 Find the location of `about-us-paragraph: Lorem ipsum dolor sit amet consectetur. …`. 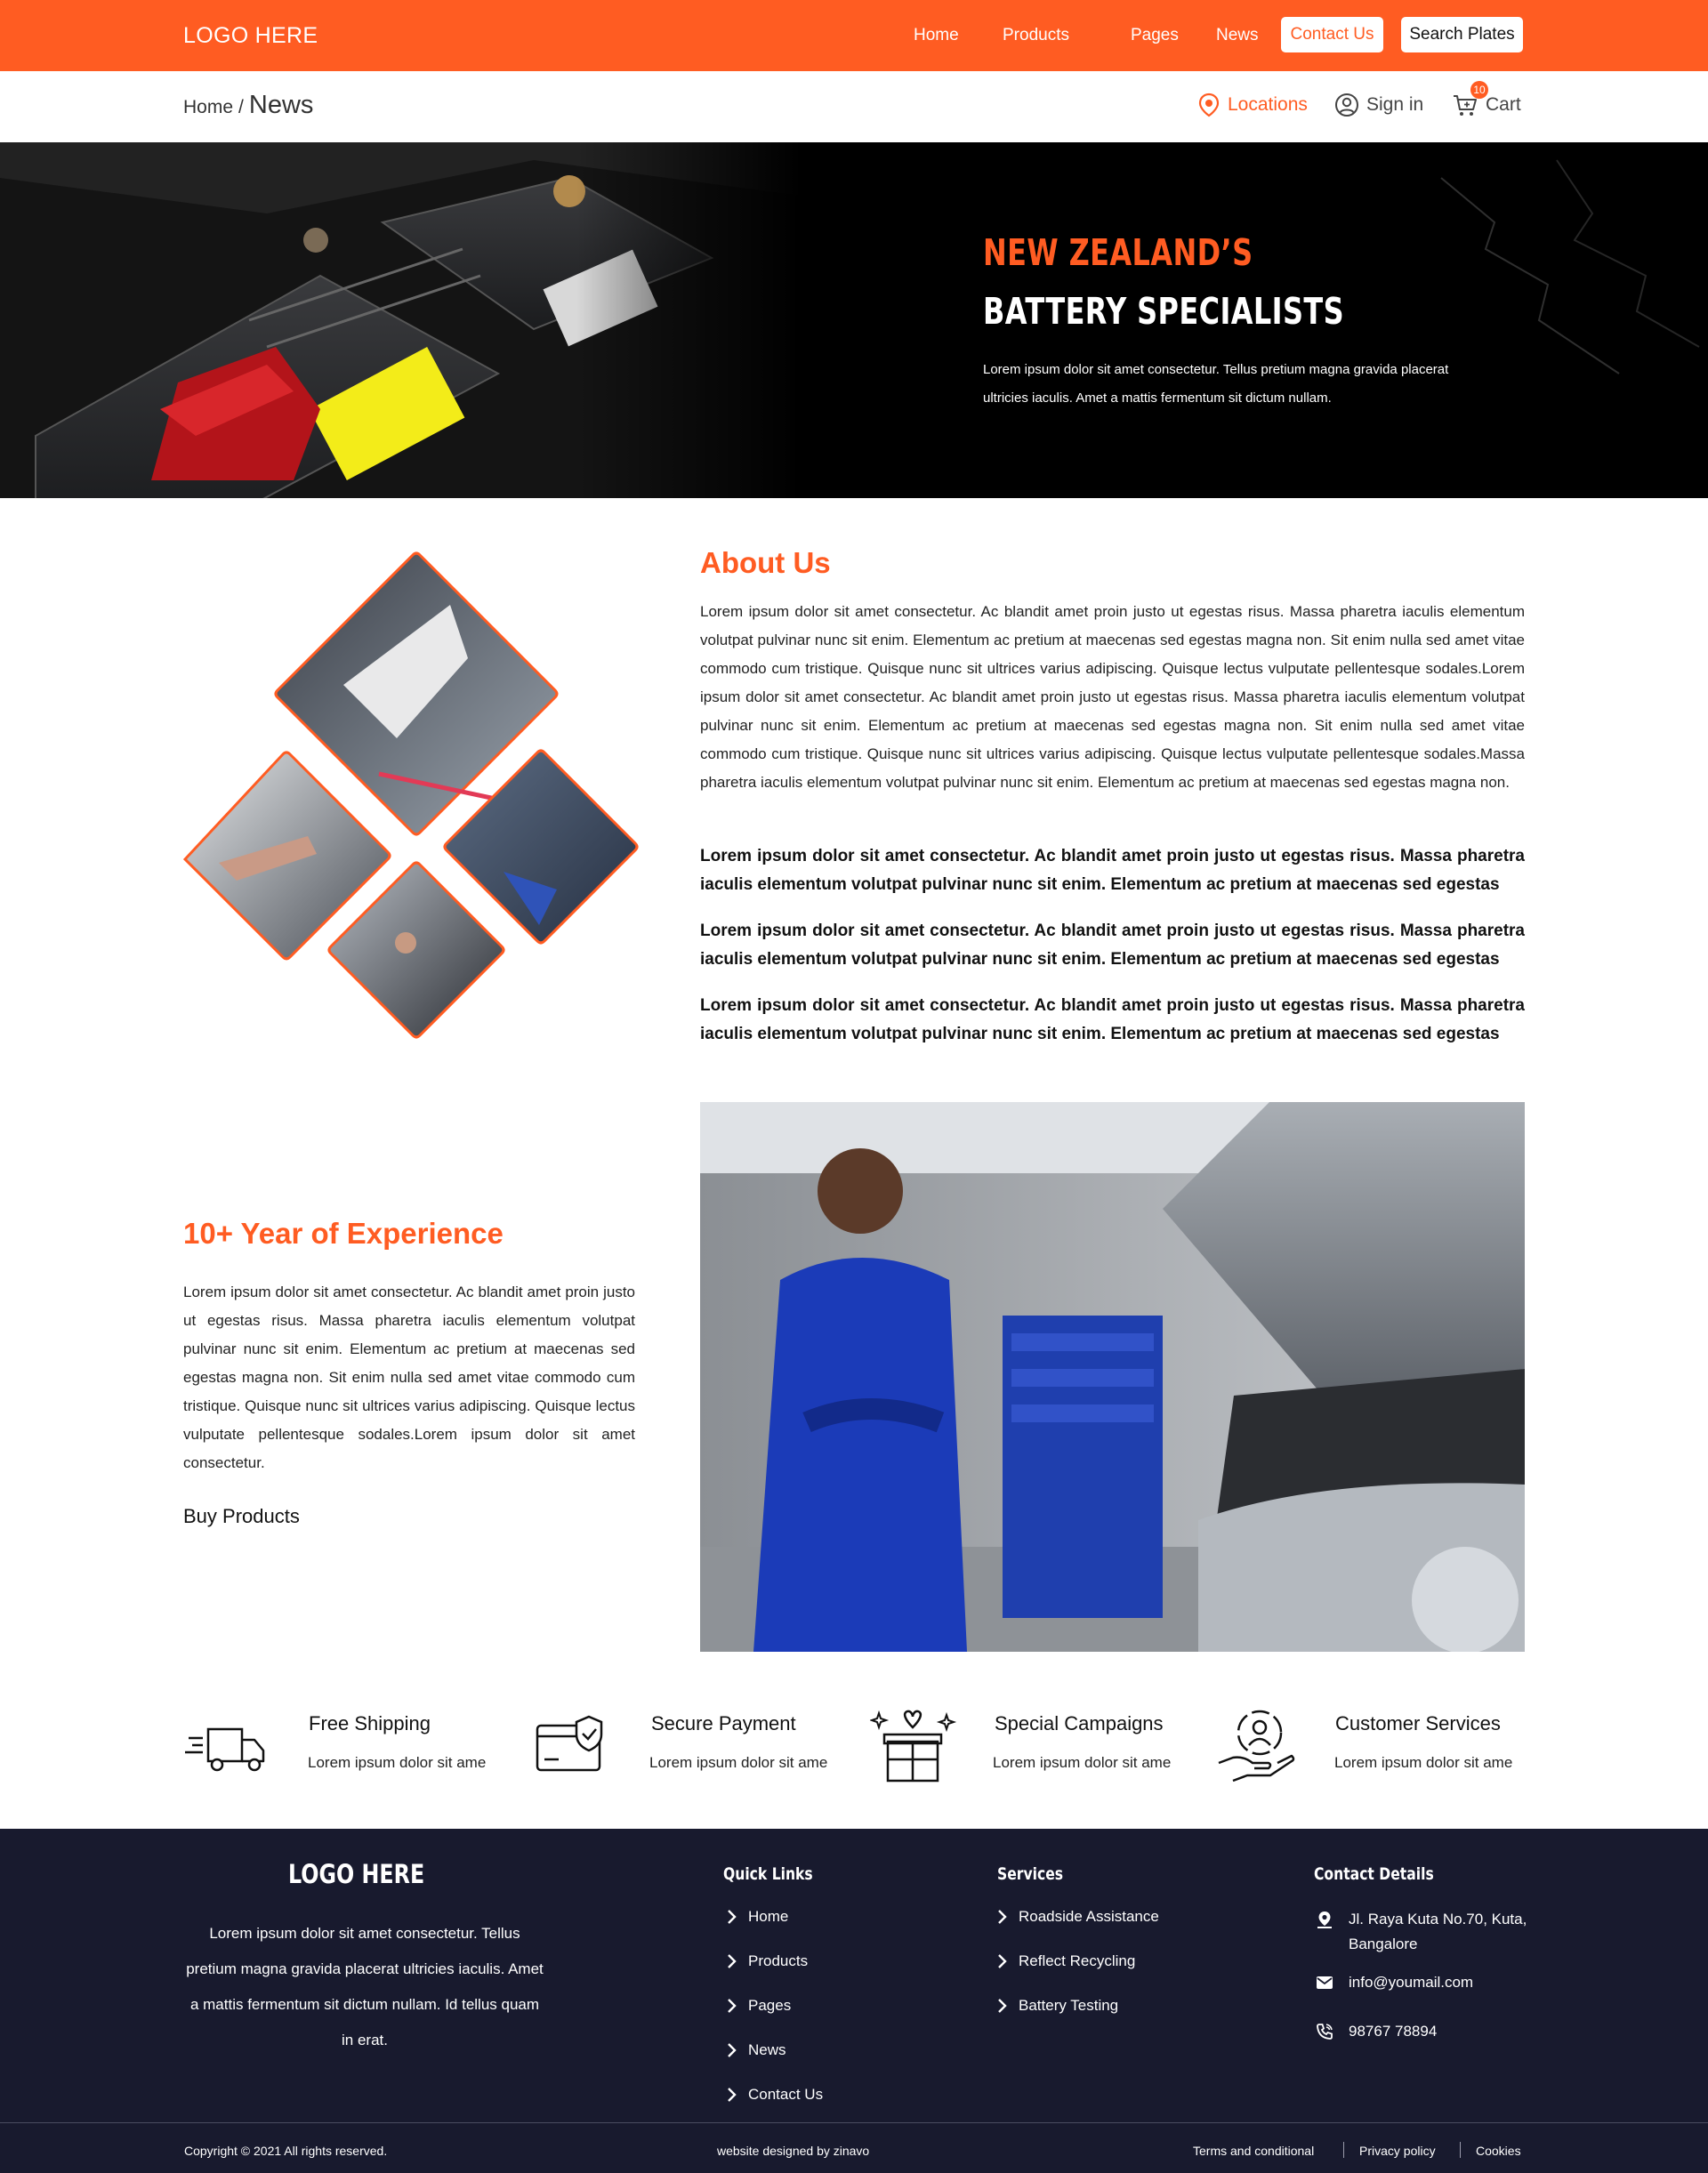

about-us-paragraph: Lorem ipsum dolor sit amet consectetur. … is located at coordinates (1112, 697).